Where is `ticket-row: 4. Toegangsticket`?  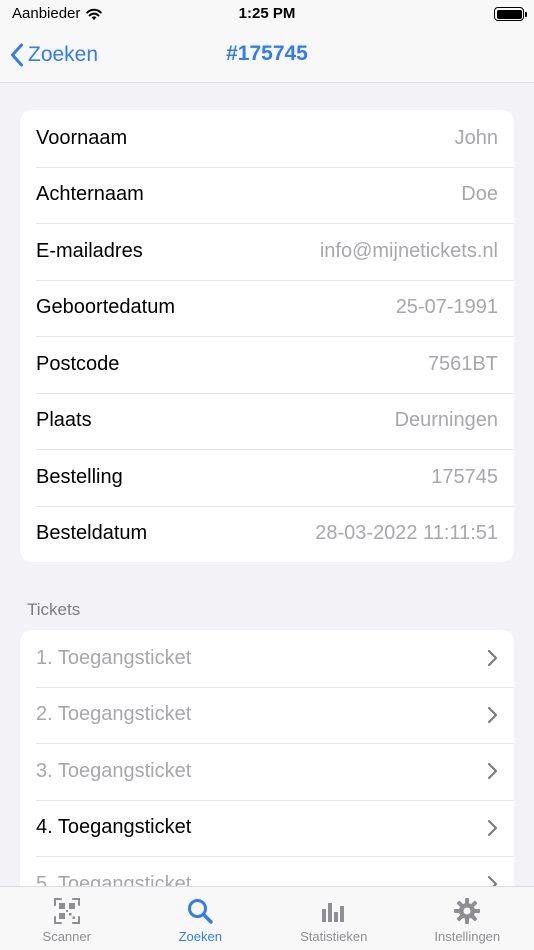 ticket-row: 4. Toegangsticket is located at coordinates (267, 828).